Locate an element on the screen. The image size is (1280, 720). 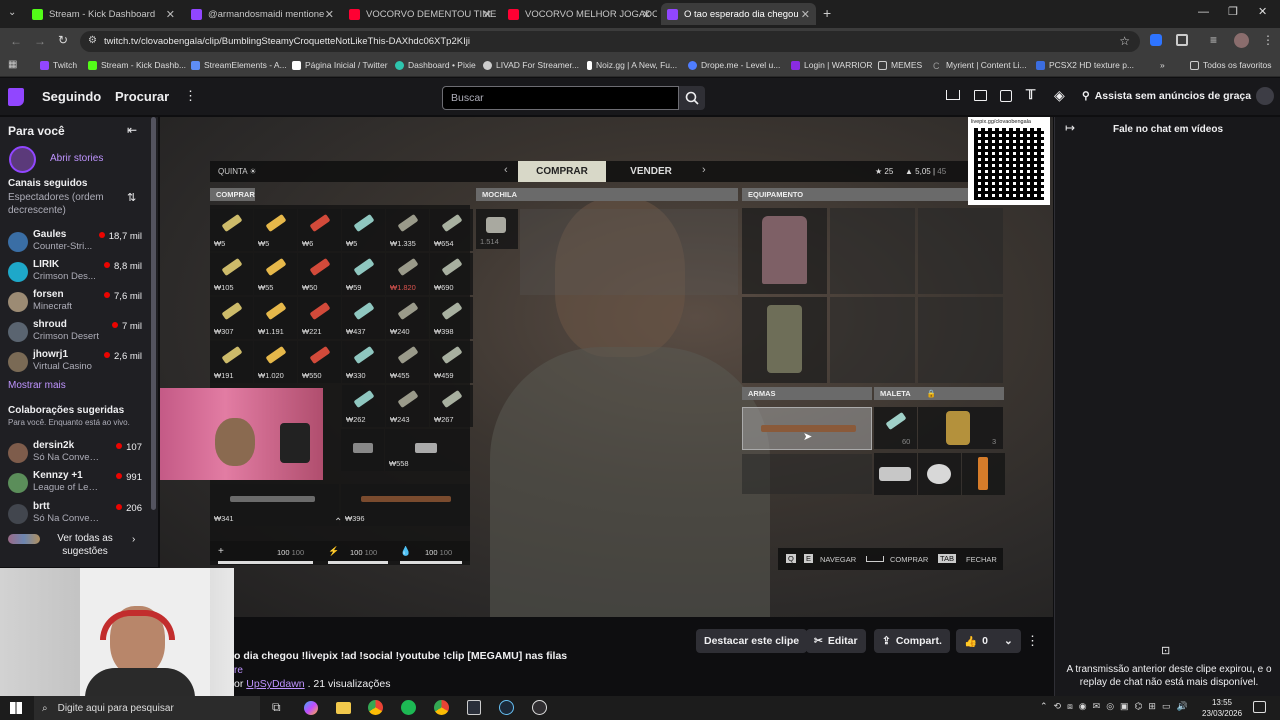
browser-tab-5-active: O tao esperado dia chegou ✕ is located at coordinates (738, 14).